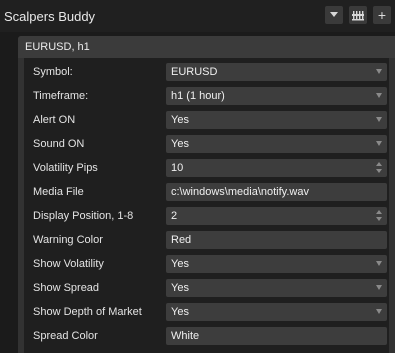 The image size is (395, 353). What do you see at coordinates (65, 336) in the screenshot?
I see `setting-label: Spread Color` at bounding box center [65, 336].